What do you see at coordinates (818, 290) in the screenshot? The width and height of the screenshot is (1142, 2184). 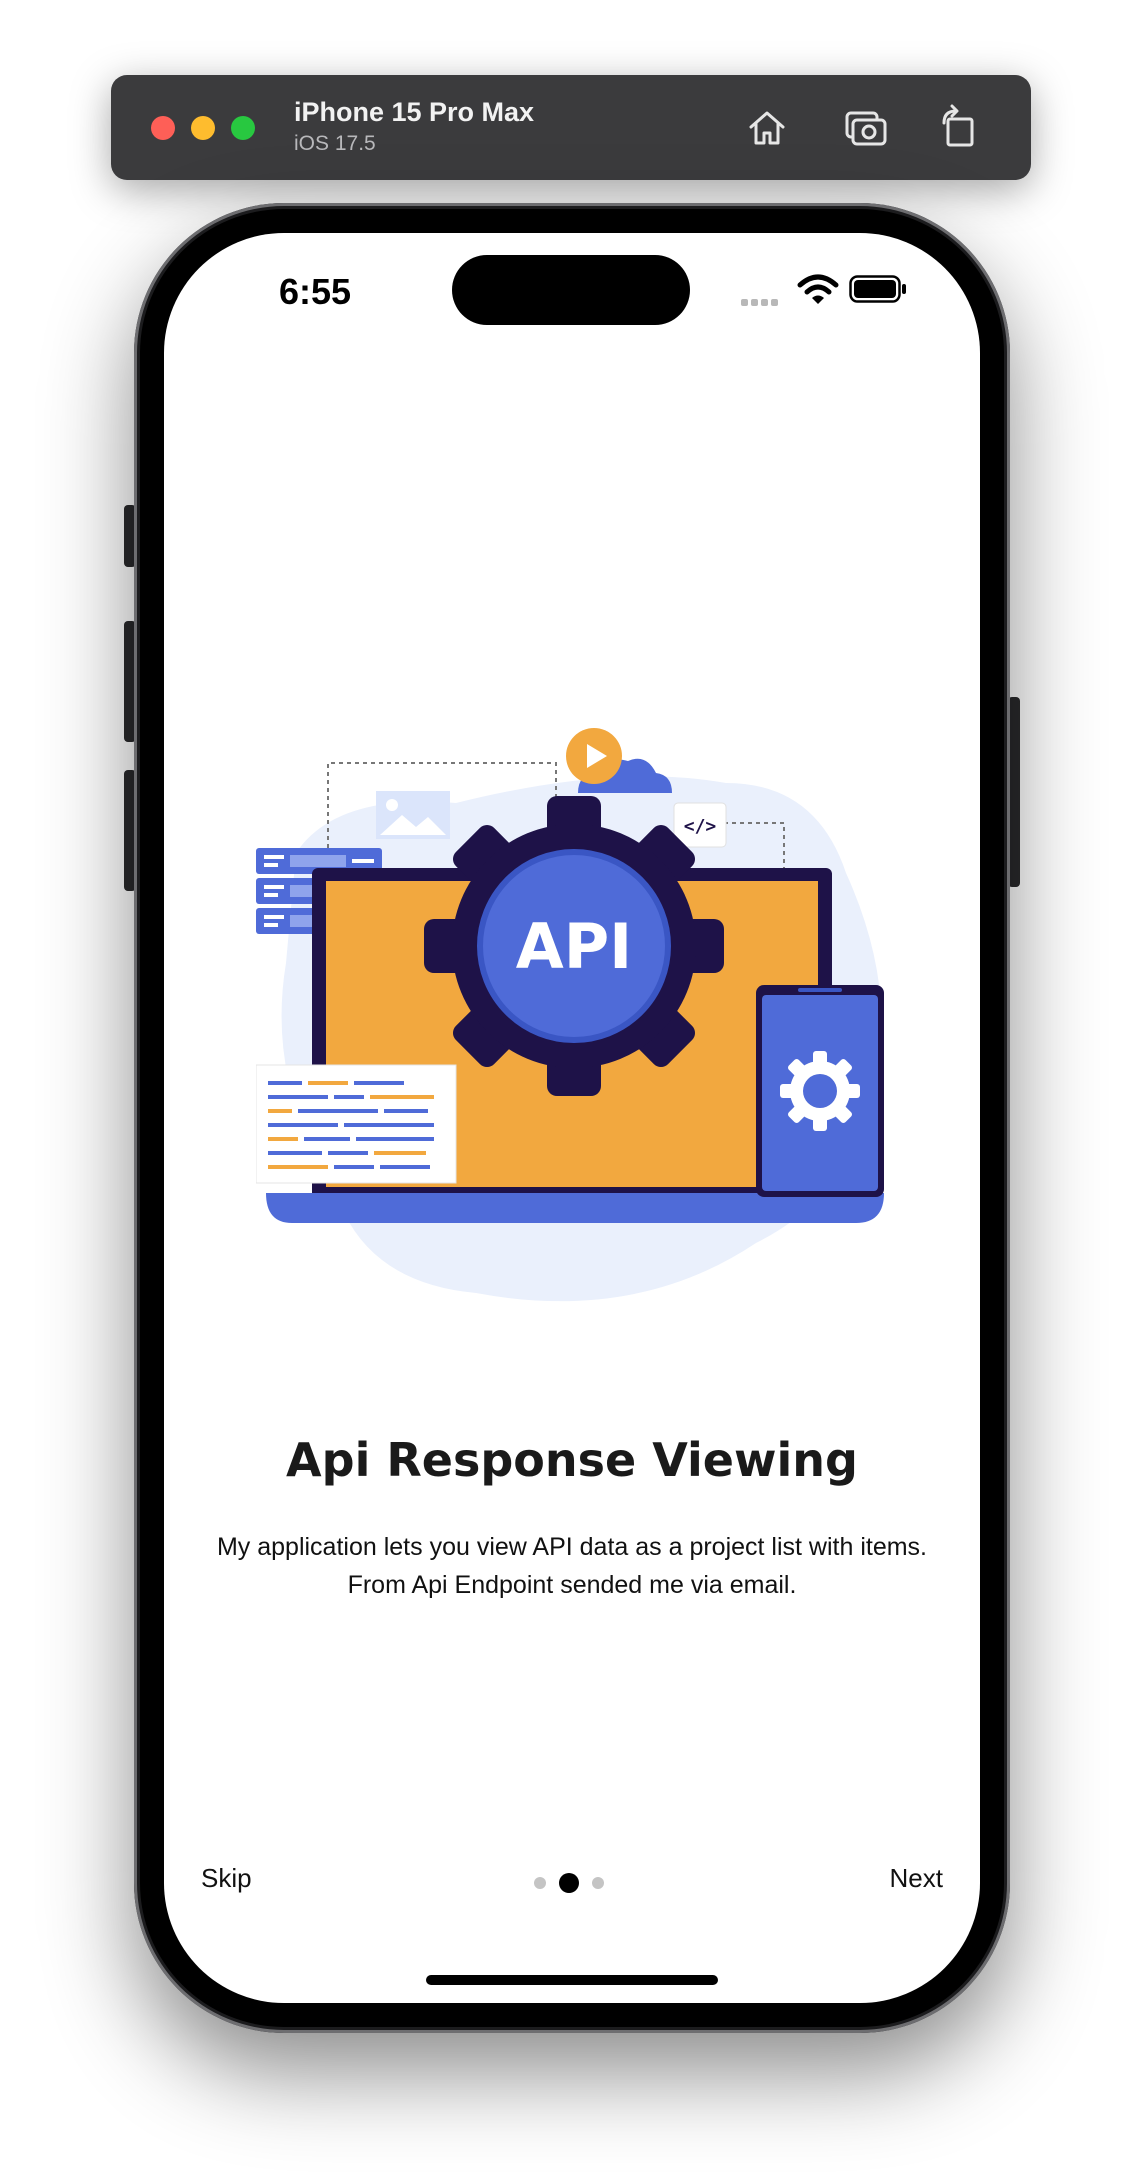 I see `wifi-icon` at bounding box center [818, 290].